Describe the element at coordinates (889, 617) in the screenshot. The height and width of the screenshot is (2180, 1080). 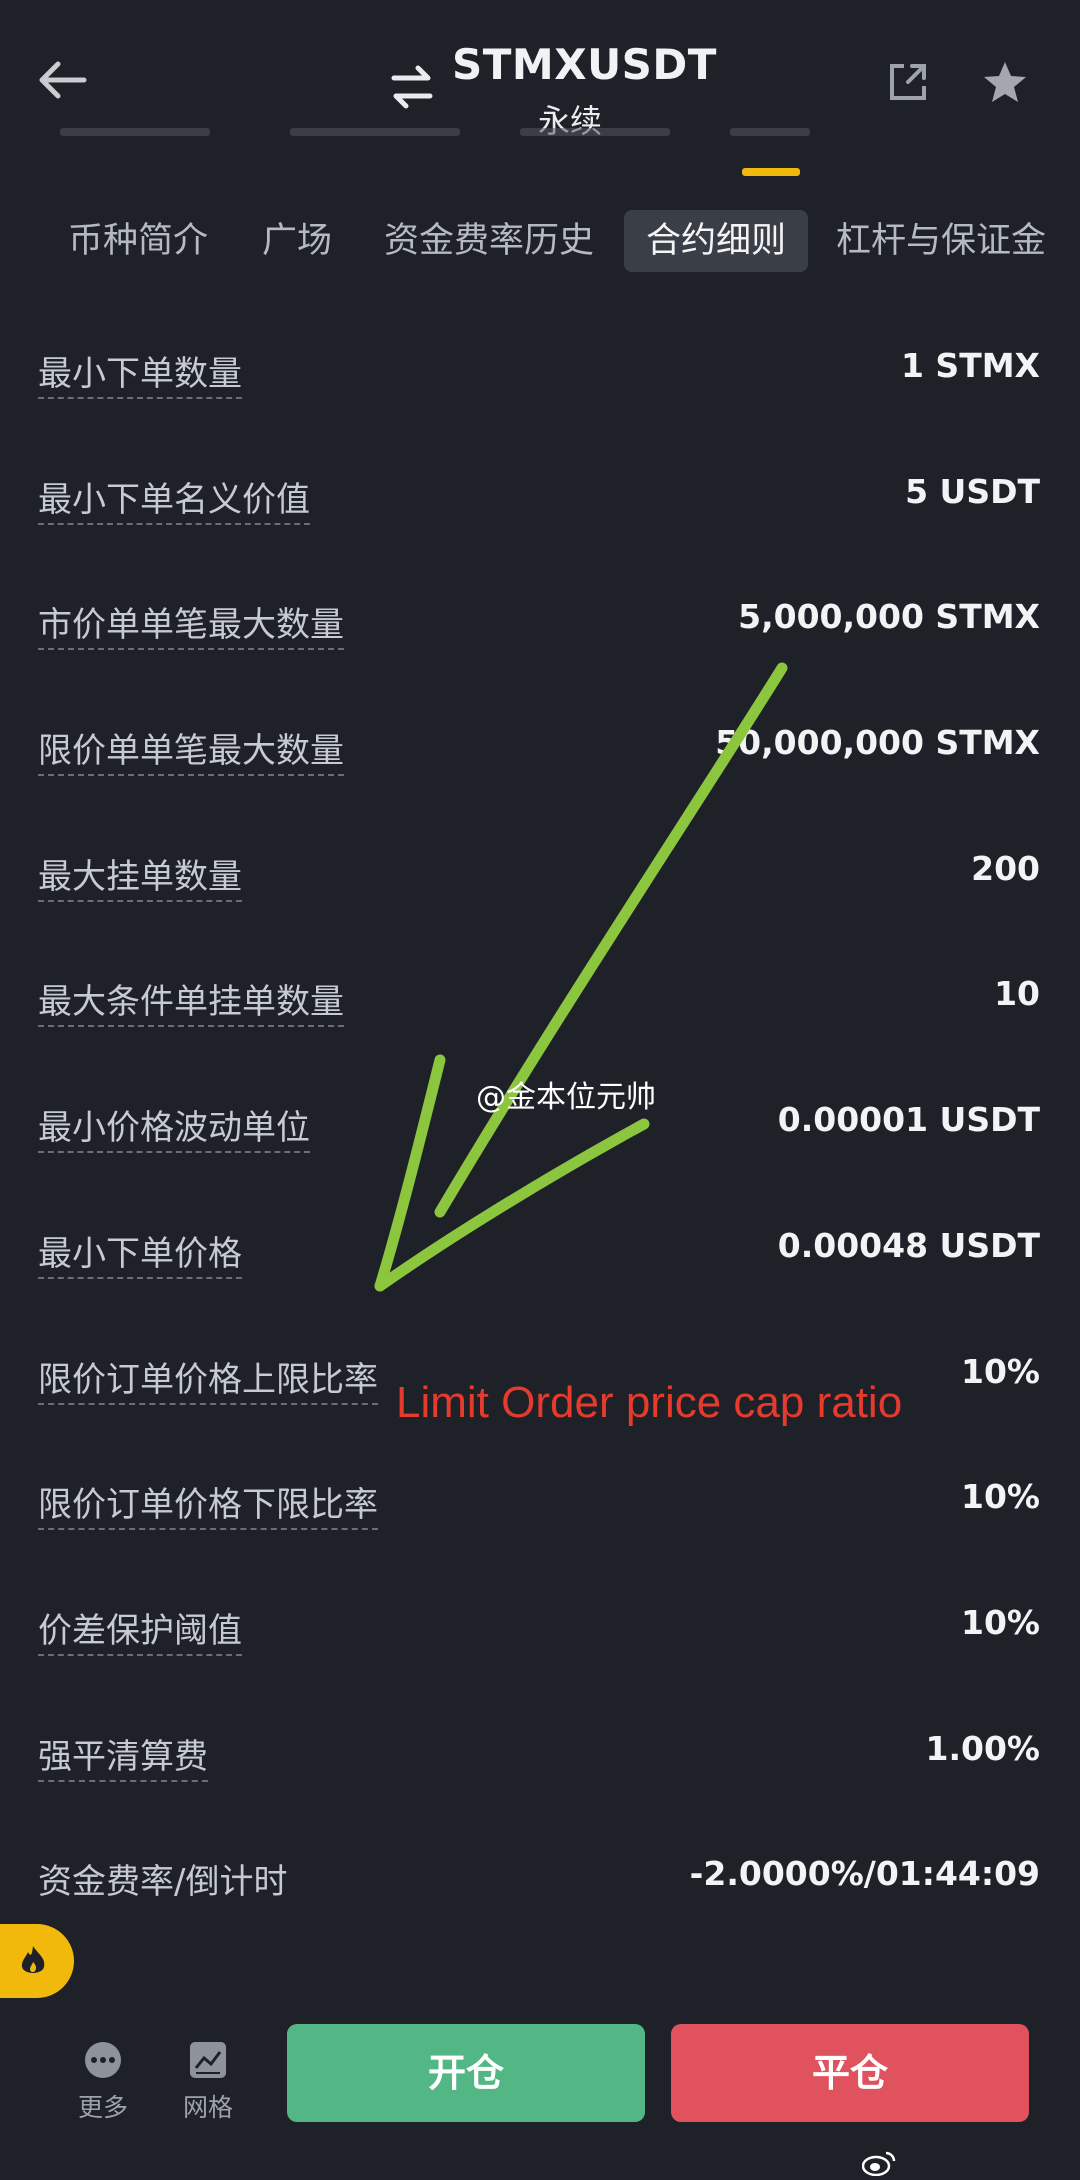
I see `spec-value: 5,000,000 STMX` at that location.